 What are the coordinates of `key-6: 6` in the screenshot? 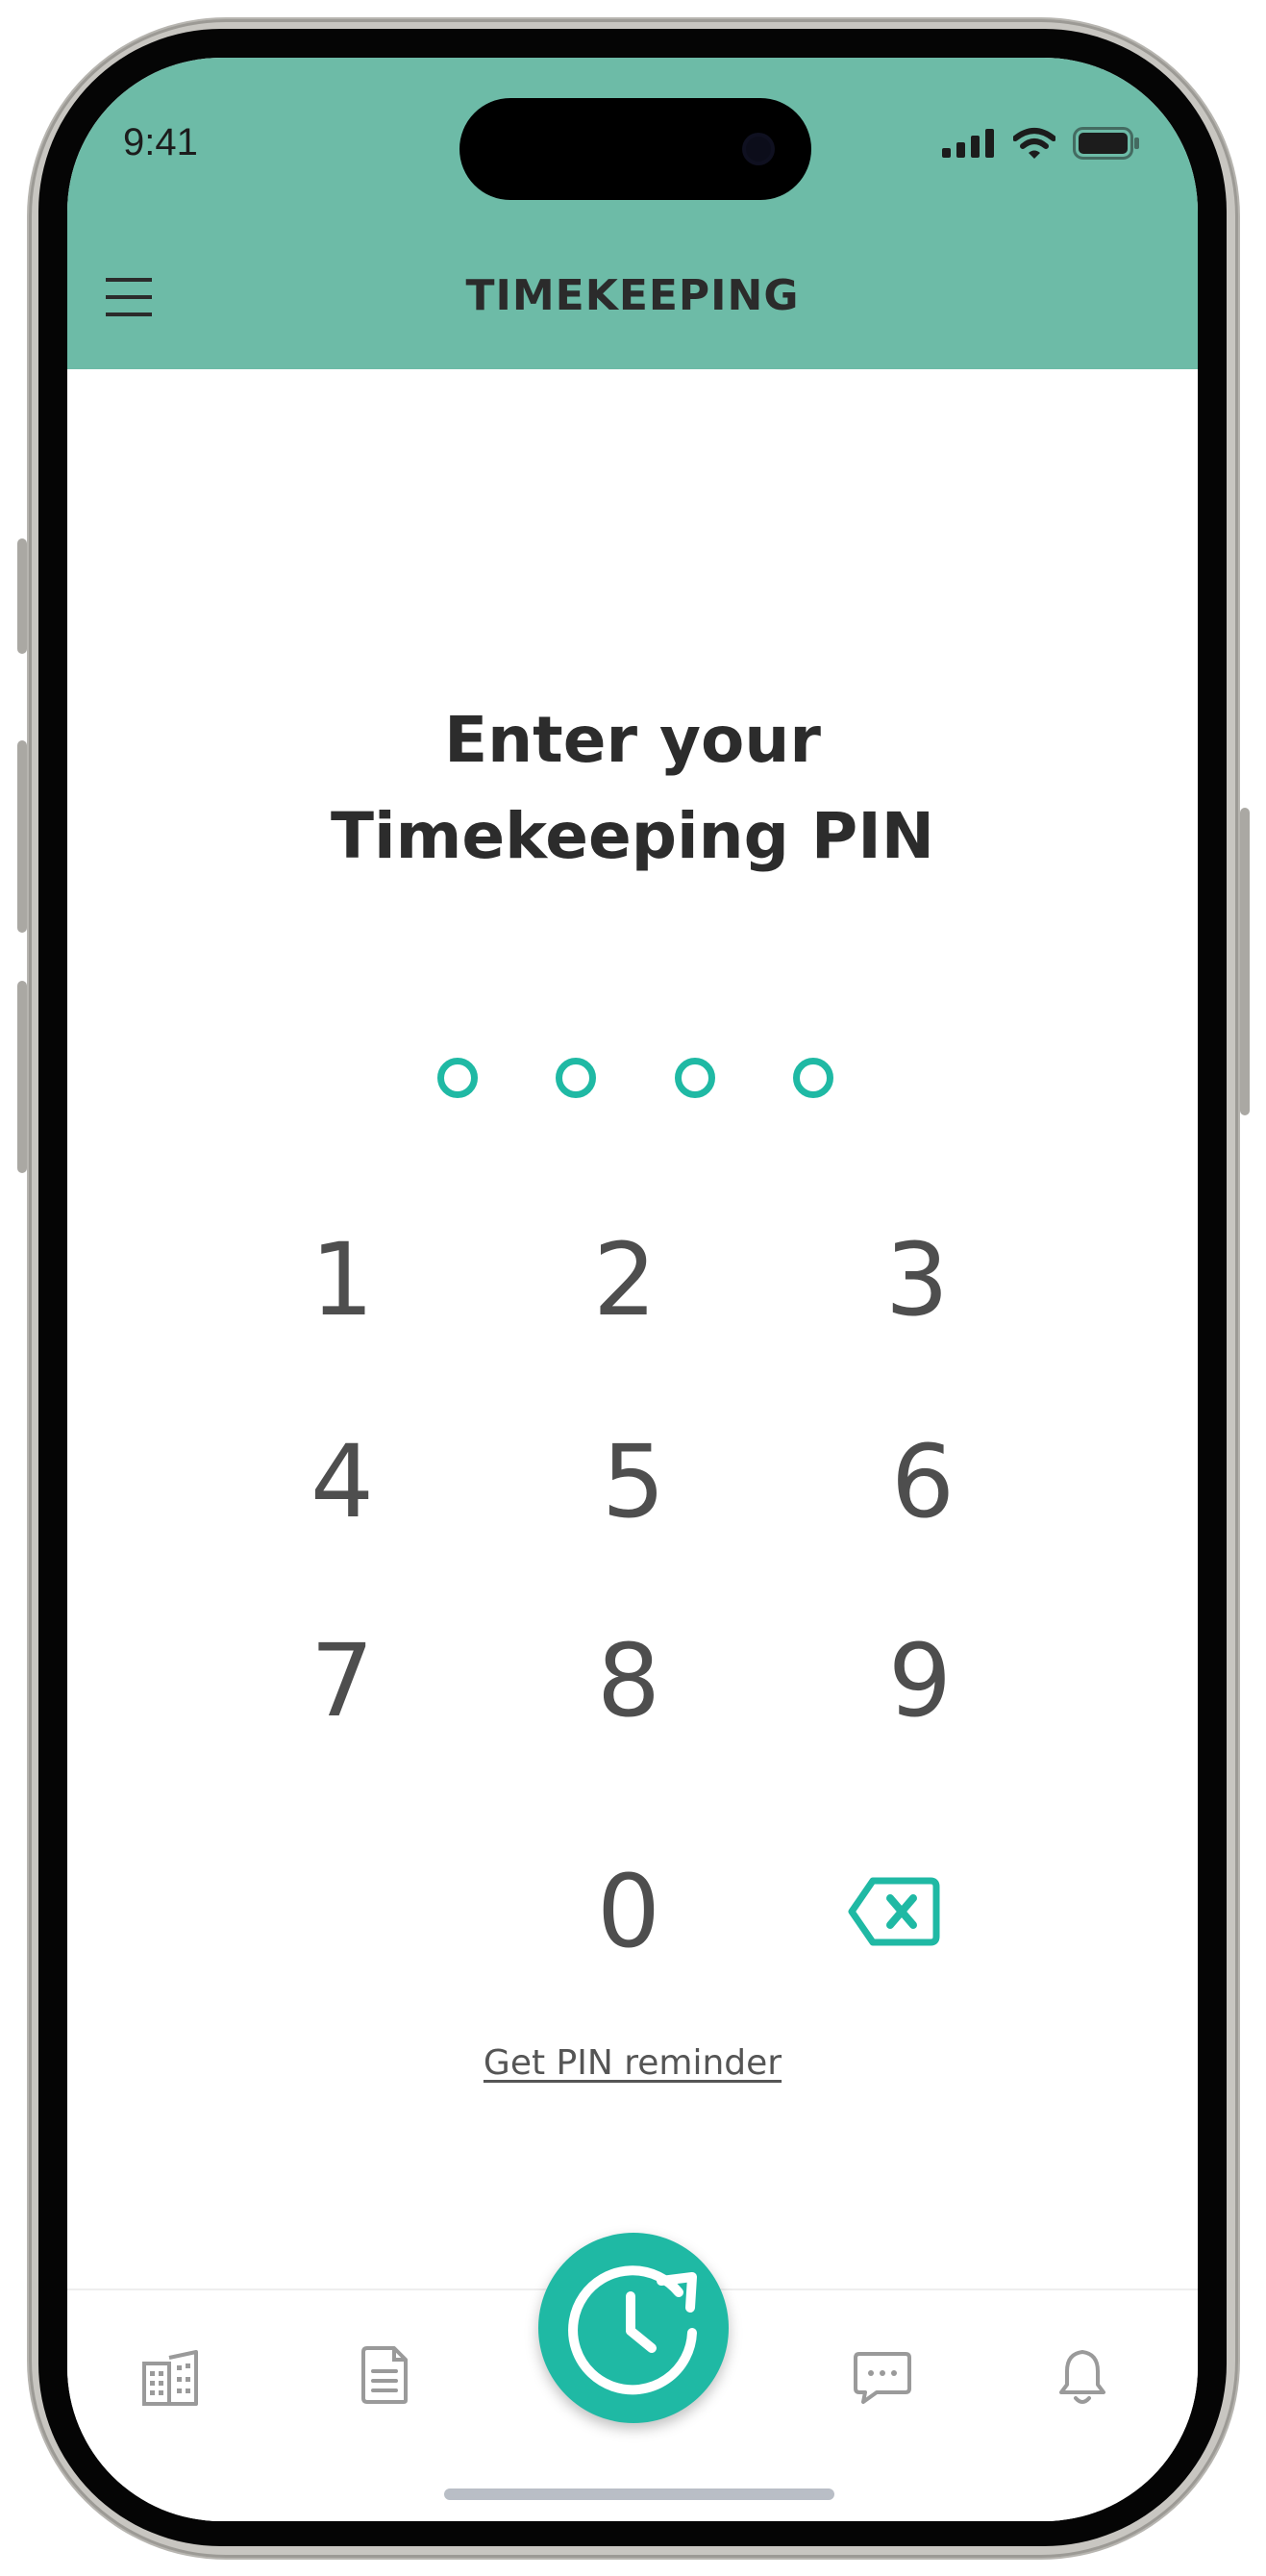 It's located at (923, 1481).